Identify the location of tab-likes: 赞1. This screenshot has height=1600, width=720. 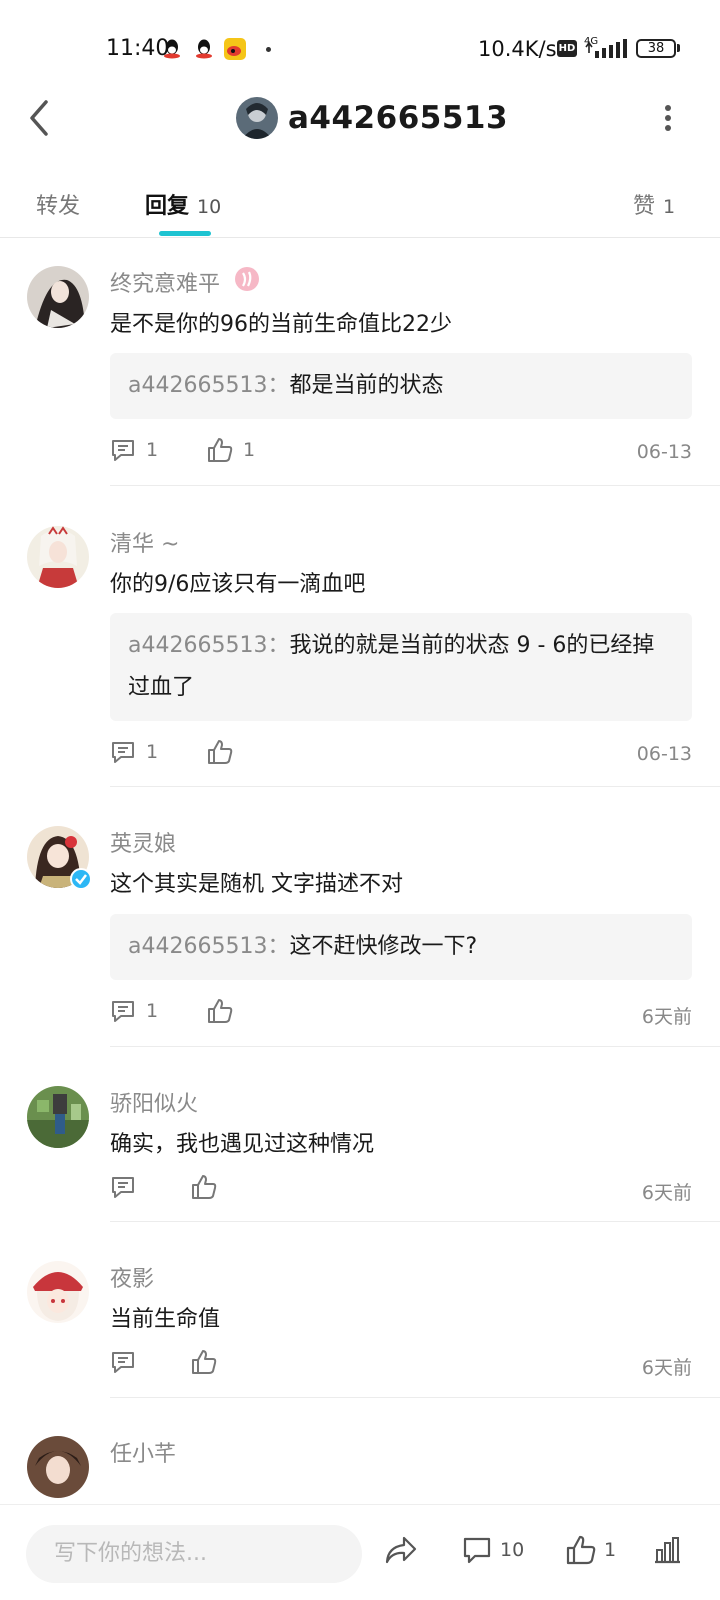
(654, 204).